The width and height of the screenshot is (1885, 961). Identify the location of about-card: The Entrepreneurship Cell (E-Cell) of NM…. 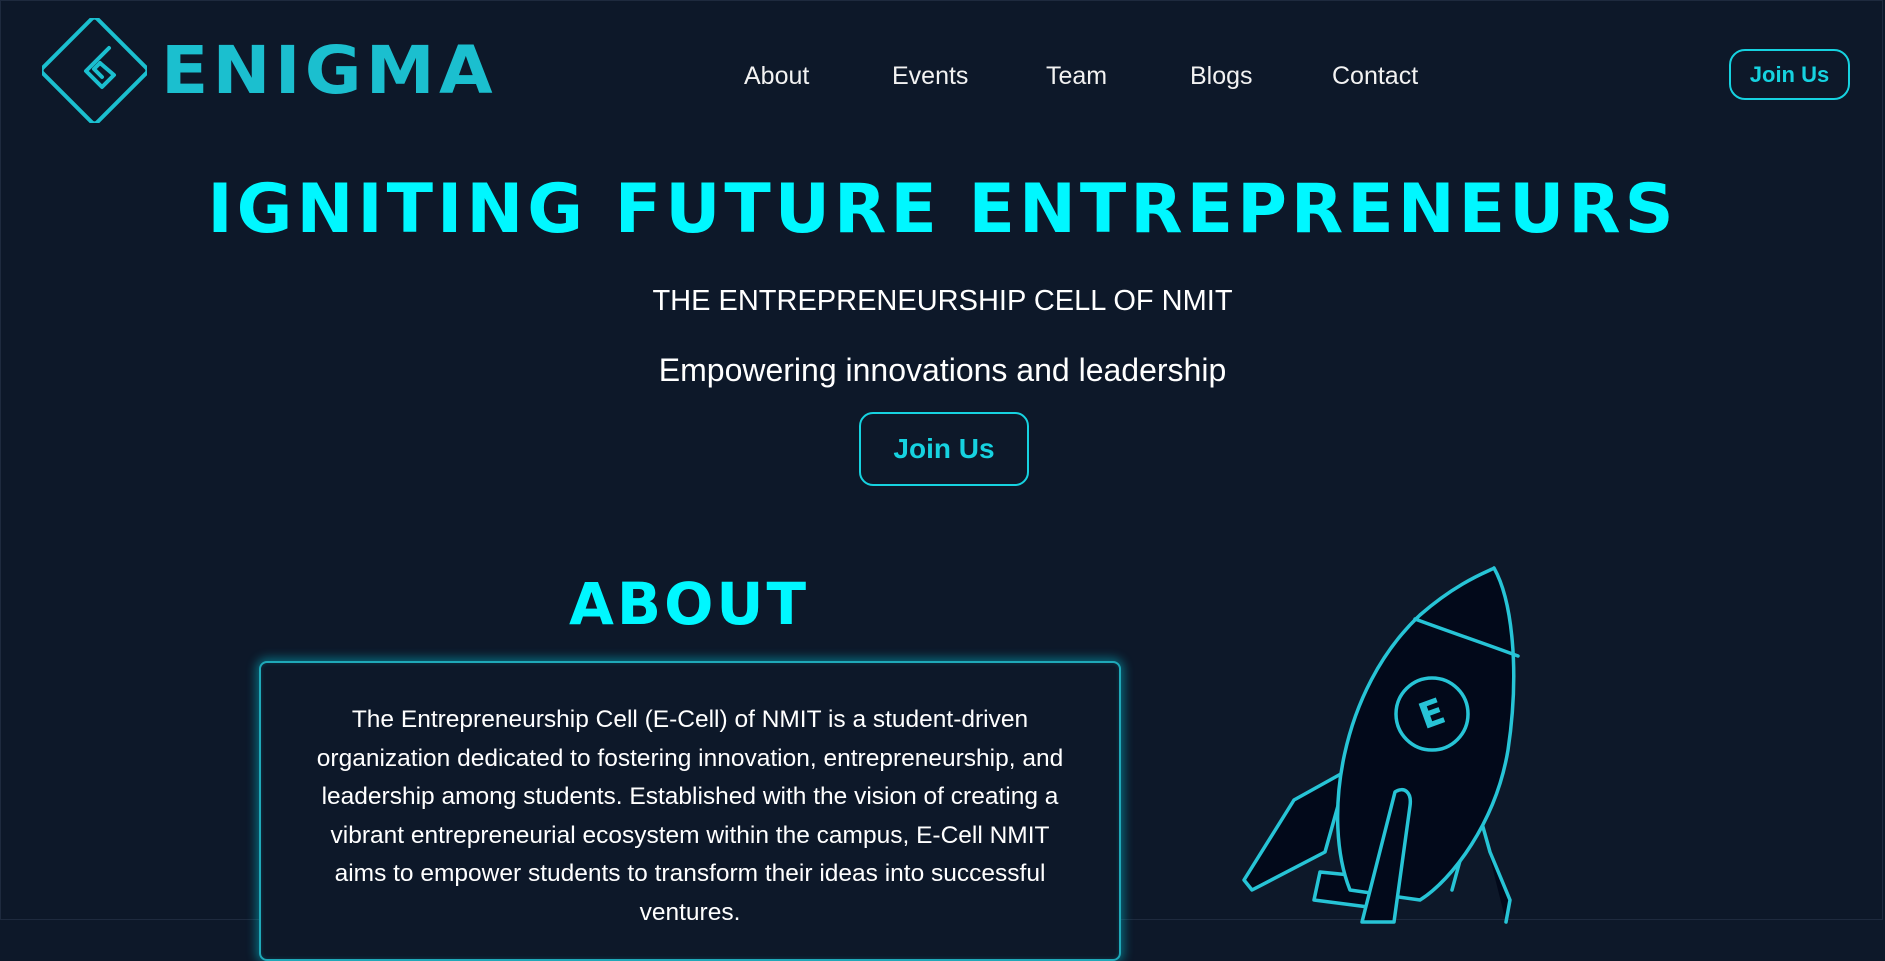
(690, 811).